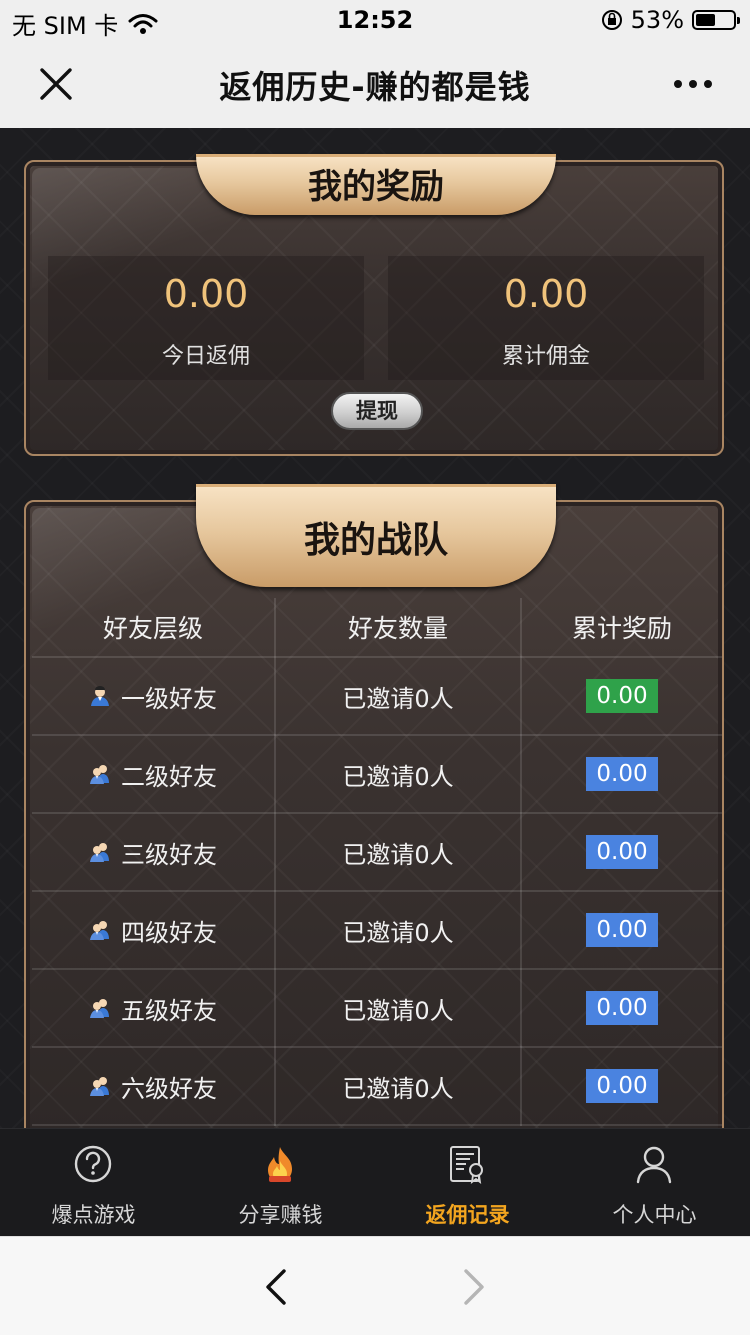 The image size is (750, 1335). Describe the element at coordinates (280, 1164) in the screenshot. I see `flame-icon` at that location.